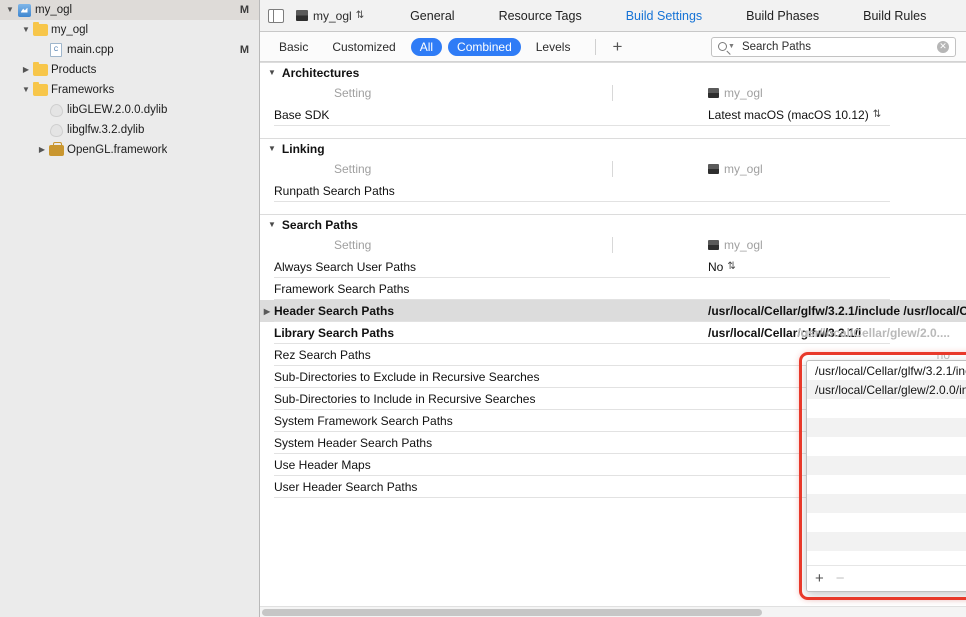  What do you see at coordinates (117, 150) in the screenshot?
I see `navigator-item-label: OpenGL.framework` at bounding box center [117, 150].